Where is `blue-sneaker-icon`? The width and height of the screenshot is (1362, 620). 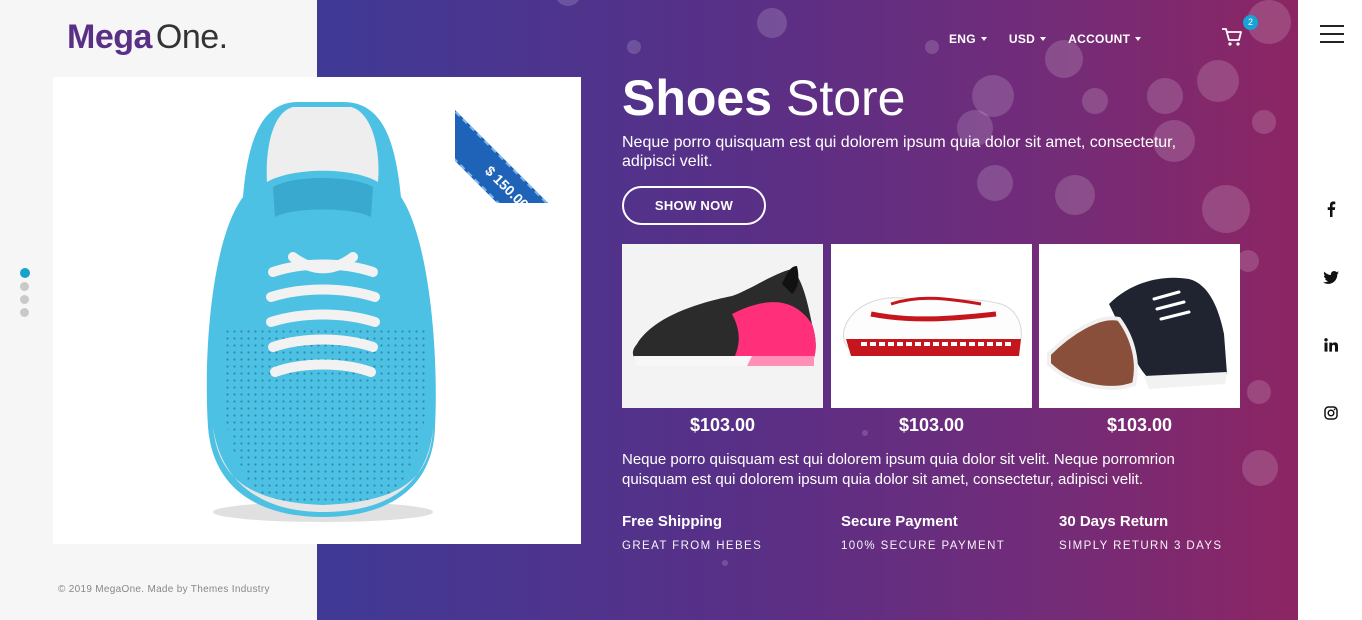
blue-sneaker-icon is located at coordinates (321, 312).